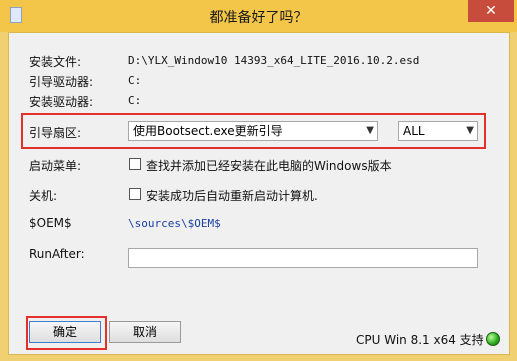 This screenshot has width=517, height=361. I want to click on status-text: CPU Win 8.1 x64 支持, so click(420, 340).